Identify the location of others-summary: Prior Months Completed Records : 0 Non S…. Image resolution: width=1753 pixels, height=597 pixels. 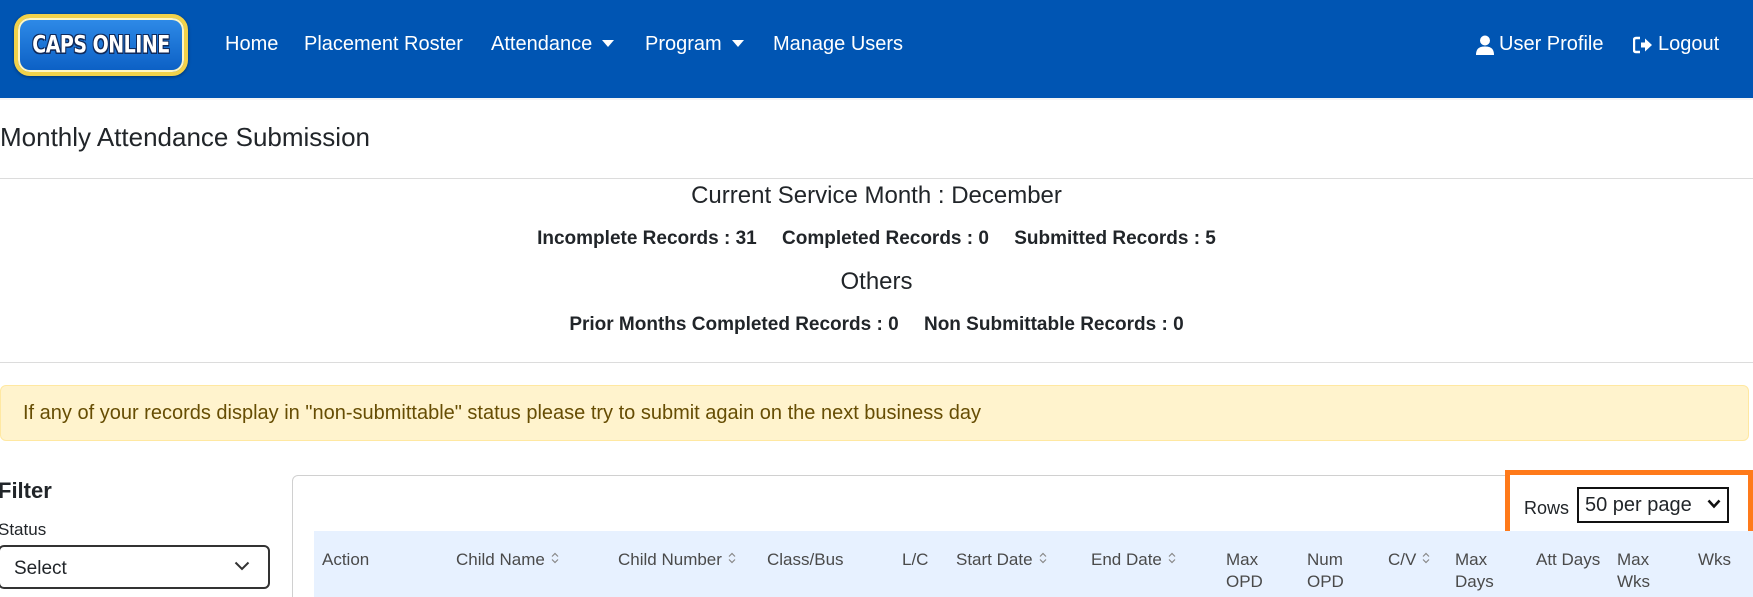
(876, 325).